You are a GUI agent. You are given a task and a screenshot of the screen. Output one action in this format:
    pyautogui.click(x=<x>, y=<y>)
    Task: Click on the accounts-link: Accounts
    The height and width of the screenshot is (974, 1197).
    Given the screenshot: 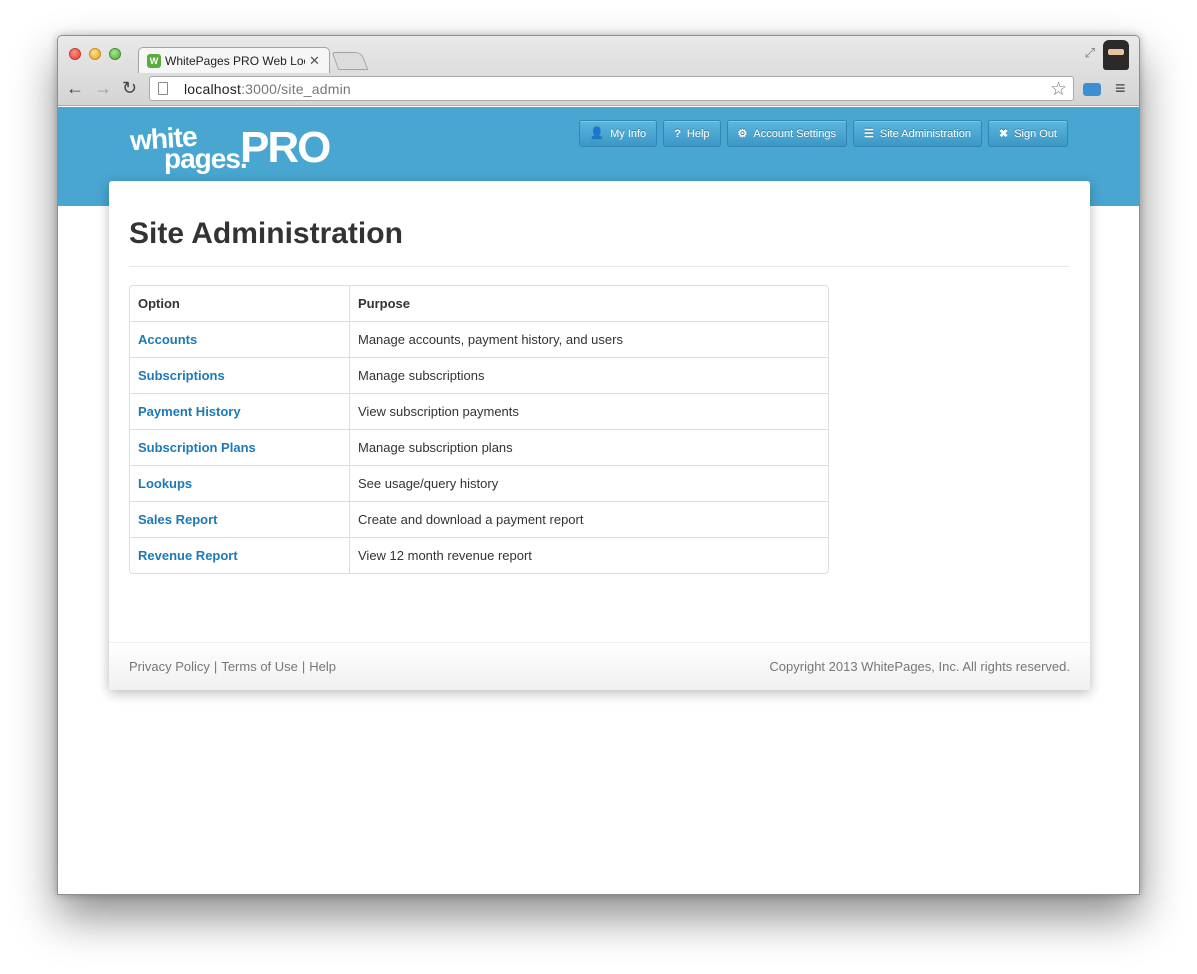 What is the action you would take?
    pyautogui.click(x=167, y=339)
    